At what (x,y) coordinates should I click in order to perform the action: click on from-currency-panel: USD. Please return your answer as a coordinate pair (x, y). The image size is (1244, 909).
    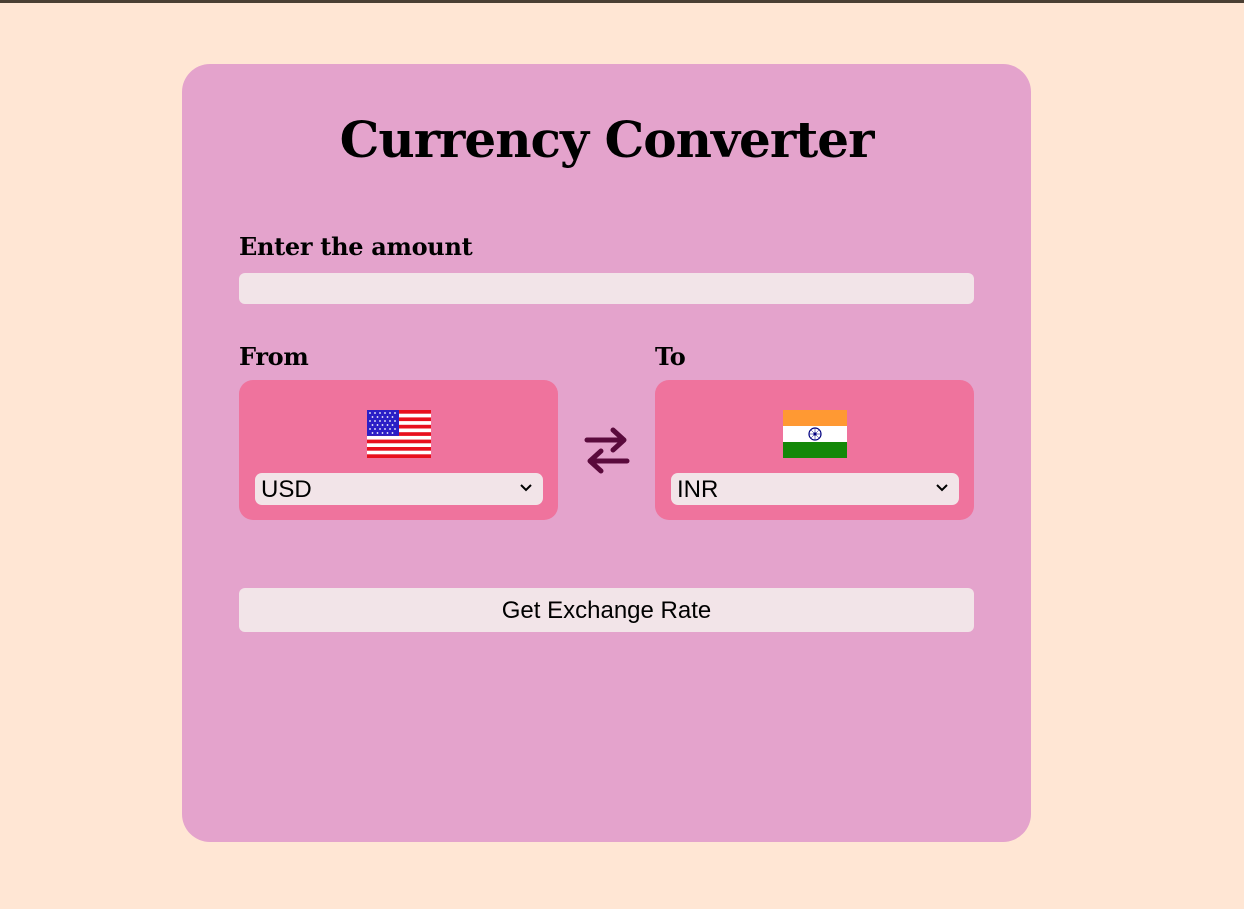
    Looking at the image, I should click on (398, 450).